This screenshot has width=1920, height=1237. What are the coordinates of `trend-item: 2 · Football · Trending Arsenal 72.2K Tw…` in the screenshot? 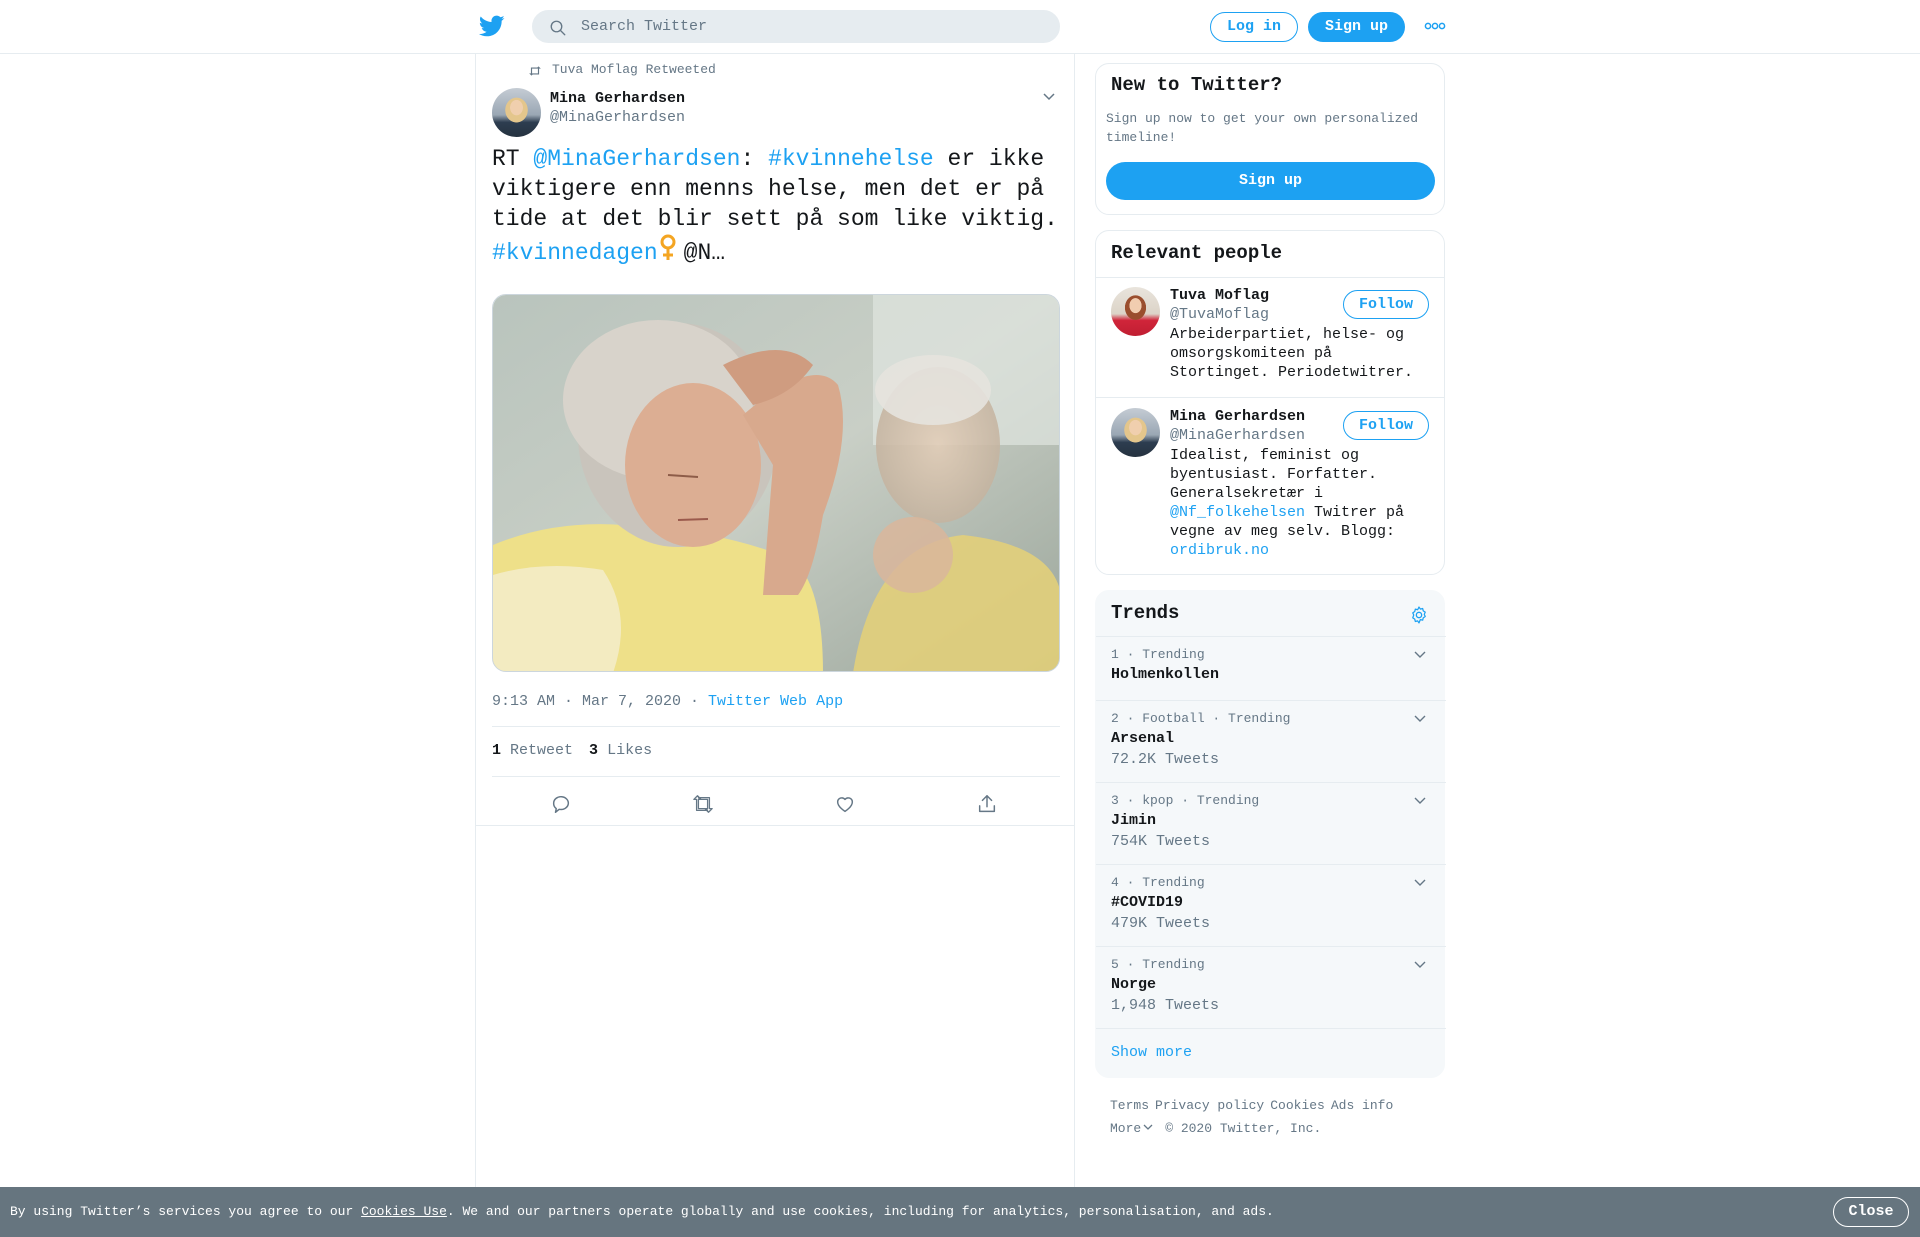 It's located at (1271, 741).